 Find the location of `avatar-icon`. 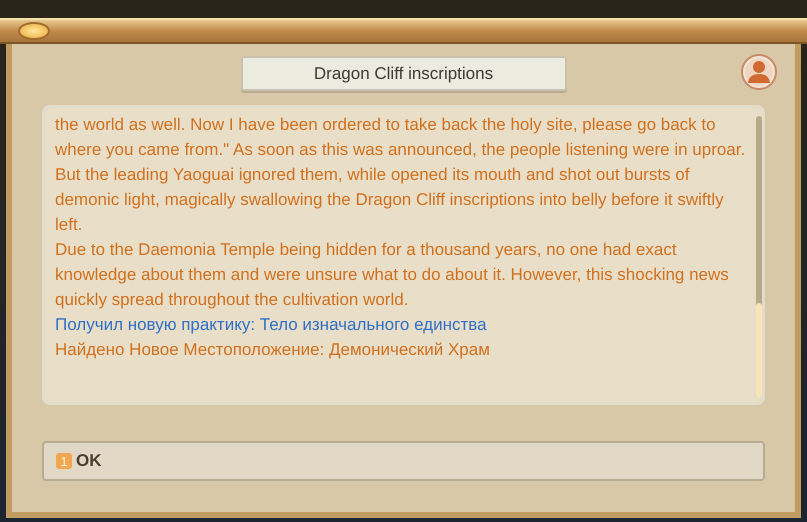

avatar-icon is located at coordinates (759, 72).